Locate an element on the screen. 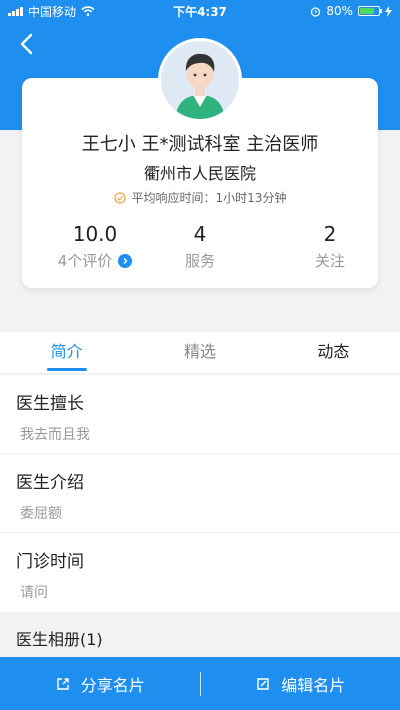 The image size is (400, 710). alarm-icon is located at coordinates (316, 11).